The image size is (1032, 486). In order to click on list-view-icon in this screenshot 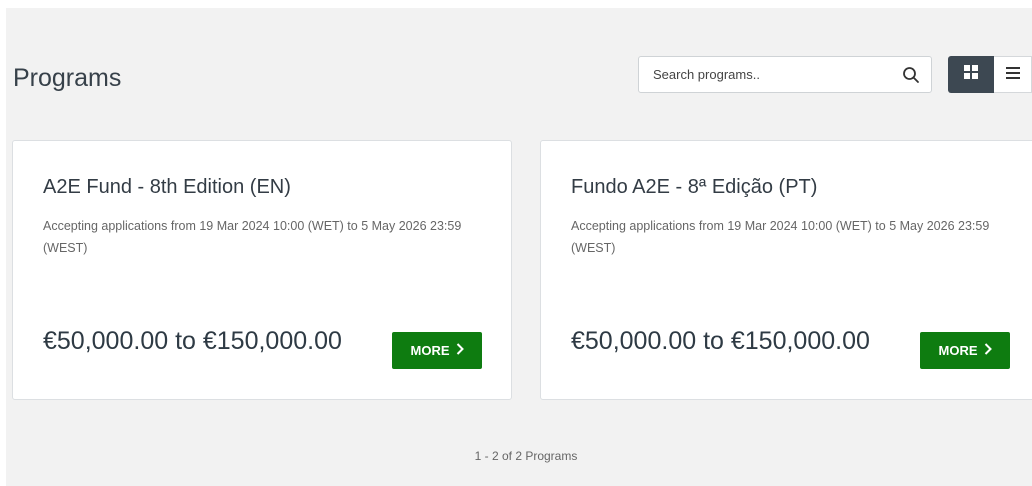, I will do `click(1012, 75)`.